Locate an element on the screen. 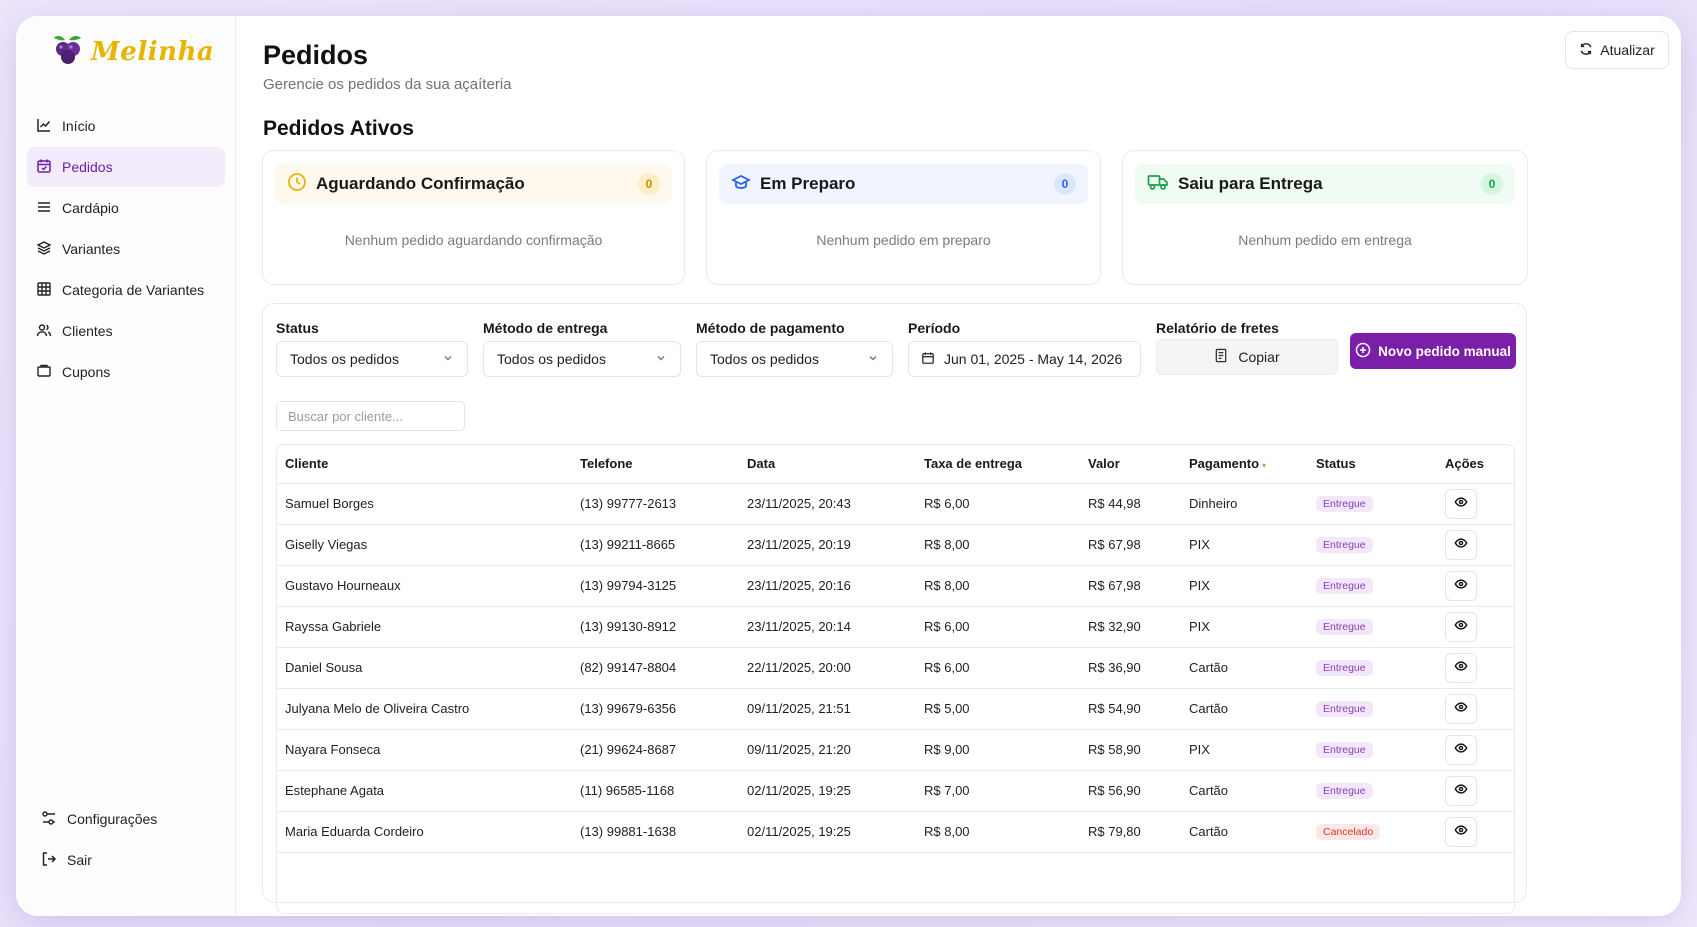 The height and width of the screenshot is (927, 1697). cell-cliente: Gustavo Hourneaux is located at coordinates (424, 586).